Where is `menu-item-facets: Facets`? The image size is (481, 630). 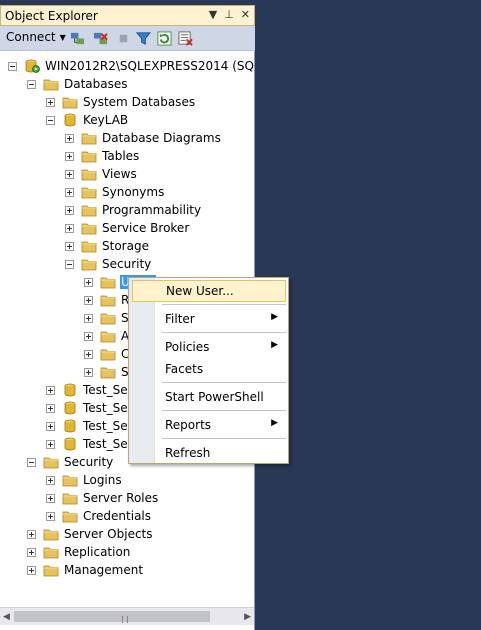 menu-item-facets: Facets is located at coordinates (209, 369).